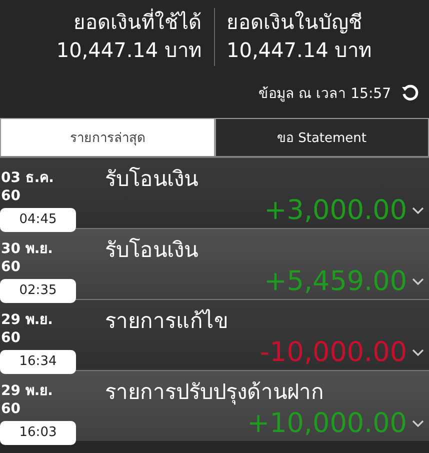 The height and width of the screenshot is (453, 429). What do you see at coordinates (294, 22) in the screenshot?
I see `balance-label: ยอดเงินในบัญชี` at bounding box center [294, 22].